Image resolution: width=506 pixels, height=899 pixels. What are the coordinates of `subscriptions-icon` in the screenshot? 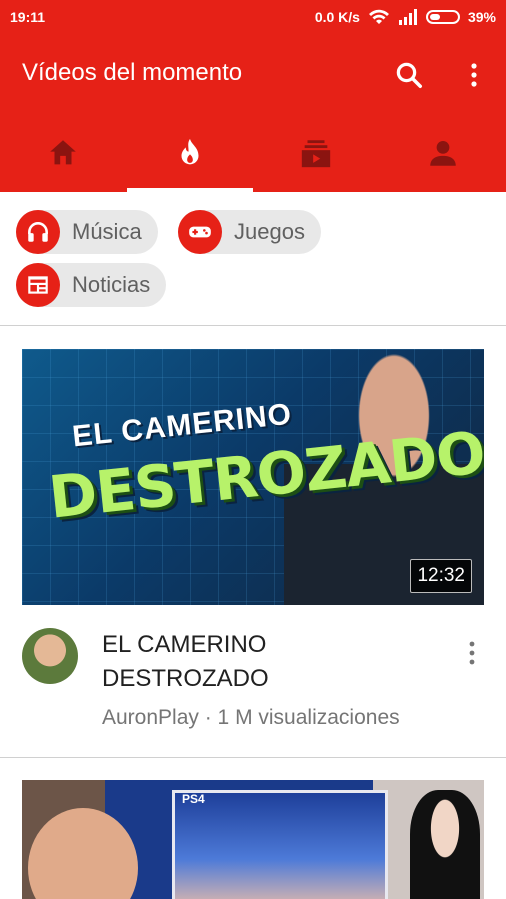 It's located at (316, 154).